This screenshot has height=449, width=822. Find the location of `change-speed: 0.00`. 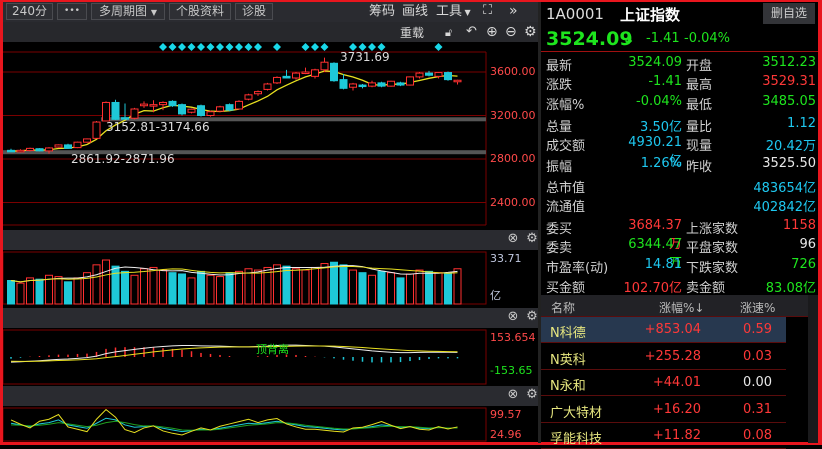

change-speed: 0.00 is located at coordinates (757, 382).